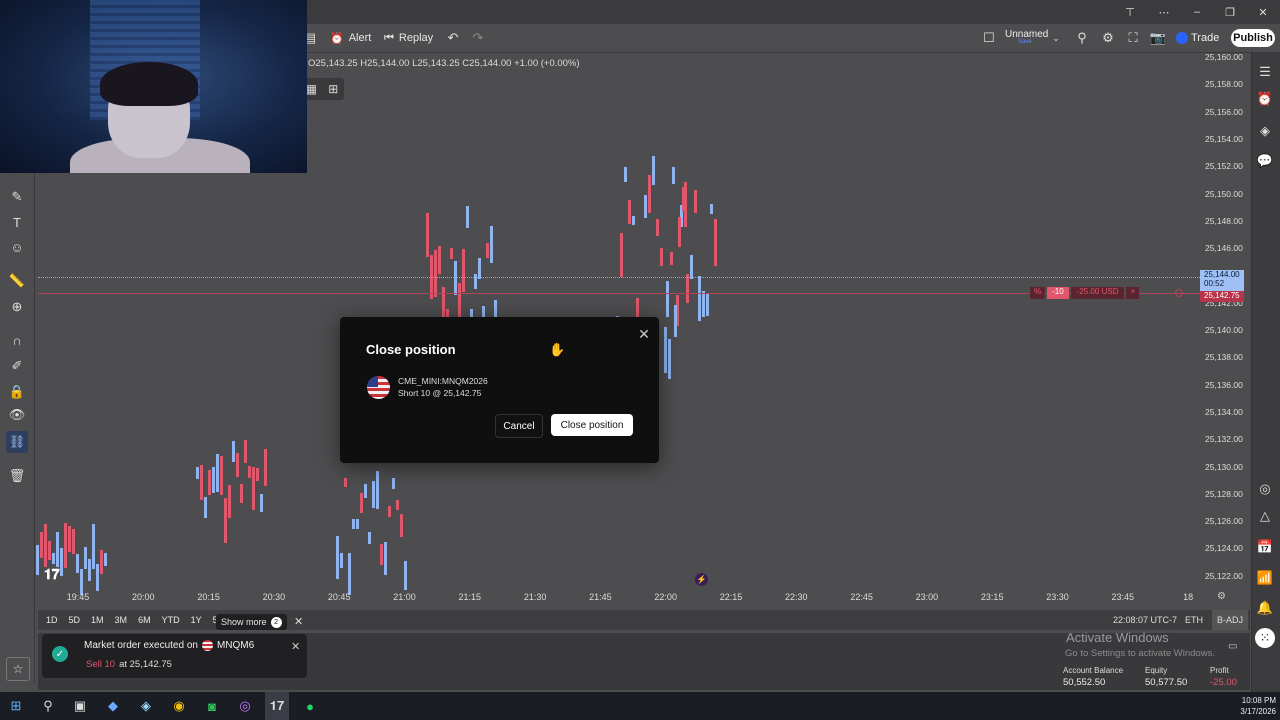 Image resolution: width=1280 pixels, height=720 pixels. Describe the element at coordinates (1265, 161) in the screenshot. I see `chat-icon: 💬` at that location.